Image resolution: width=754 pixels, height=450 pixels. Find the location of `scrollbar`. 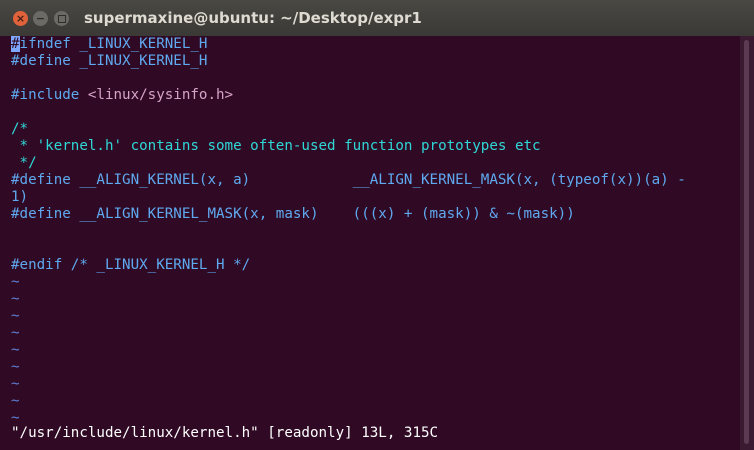

scrollbar is located at coordinates (747, 243).